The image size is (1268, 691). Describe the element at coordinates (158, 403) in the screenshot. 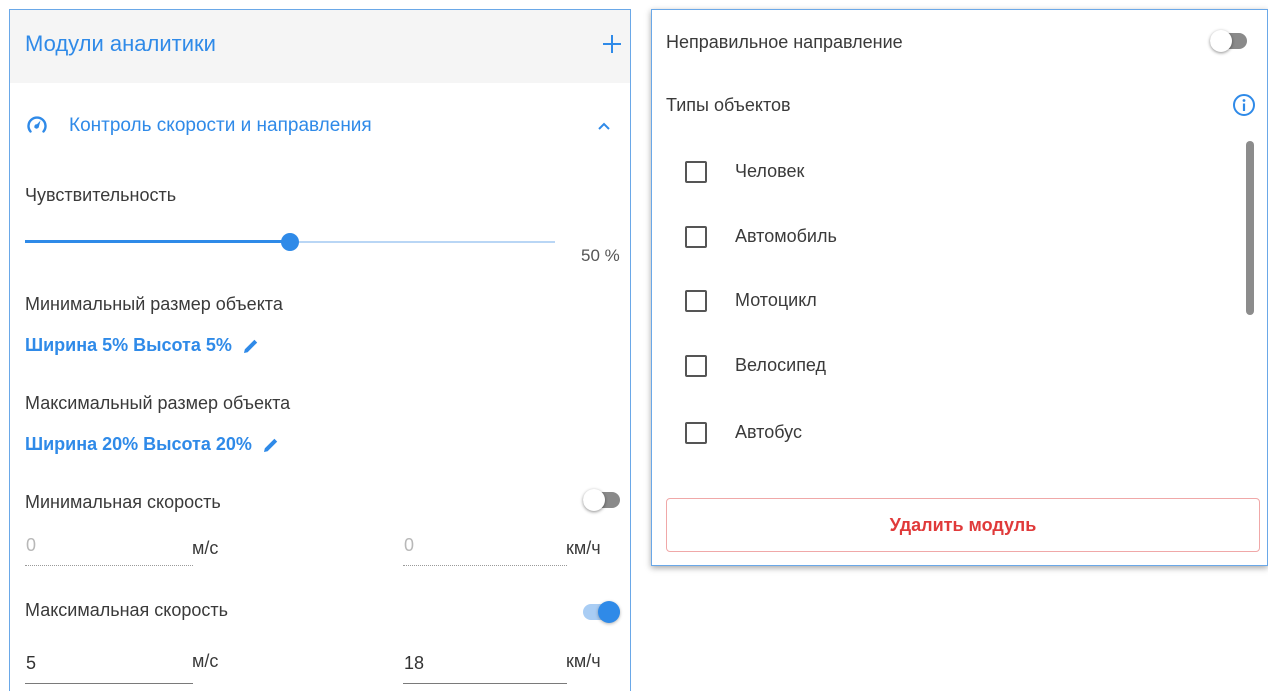

I see `max-size-label: Максимальный размер объекта` at that location.